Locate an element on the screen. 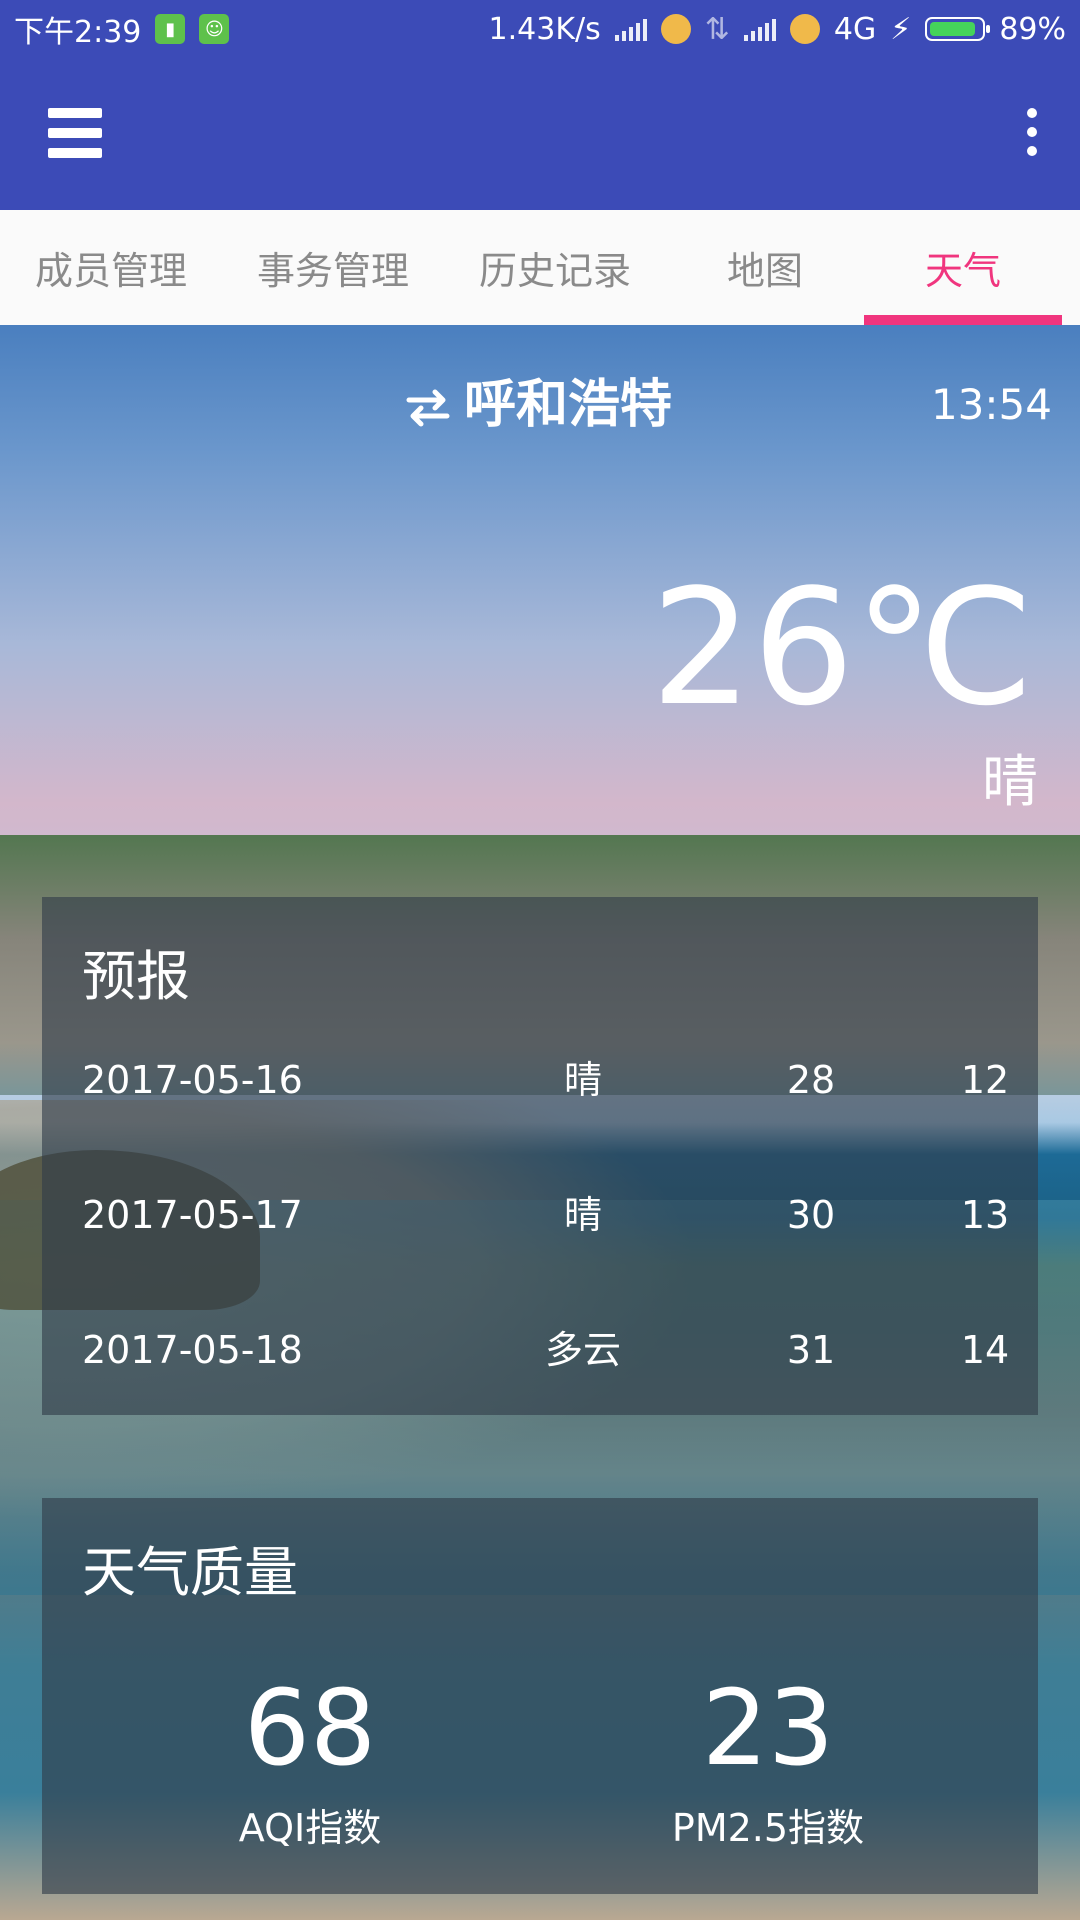 The image size is (1080, 1920). forecast-low: 12 is located at coordinates (985, 1080).